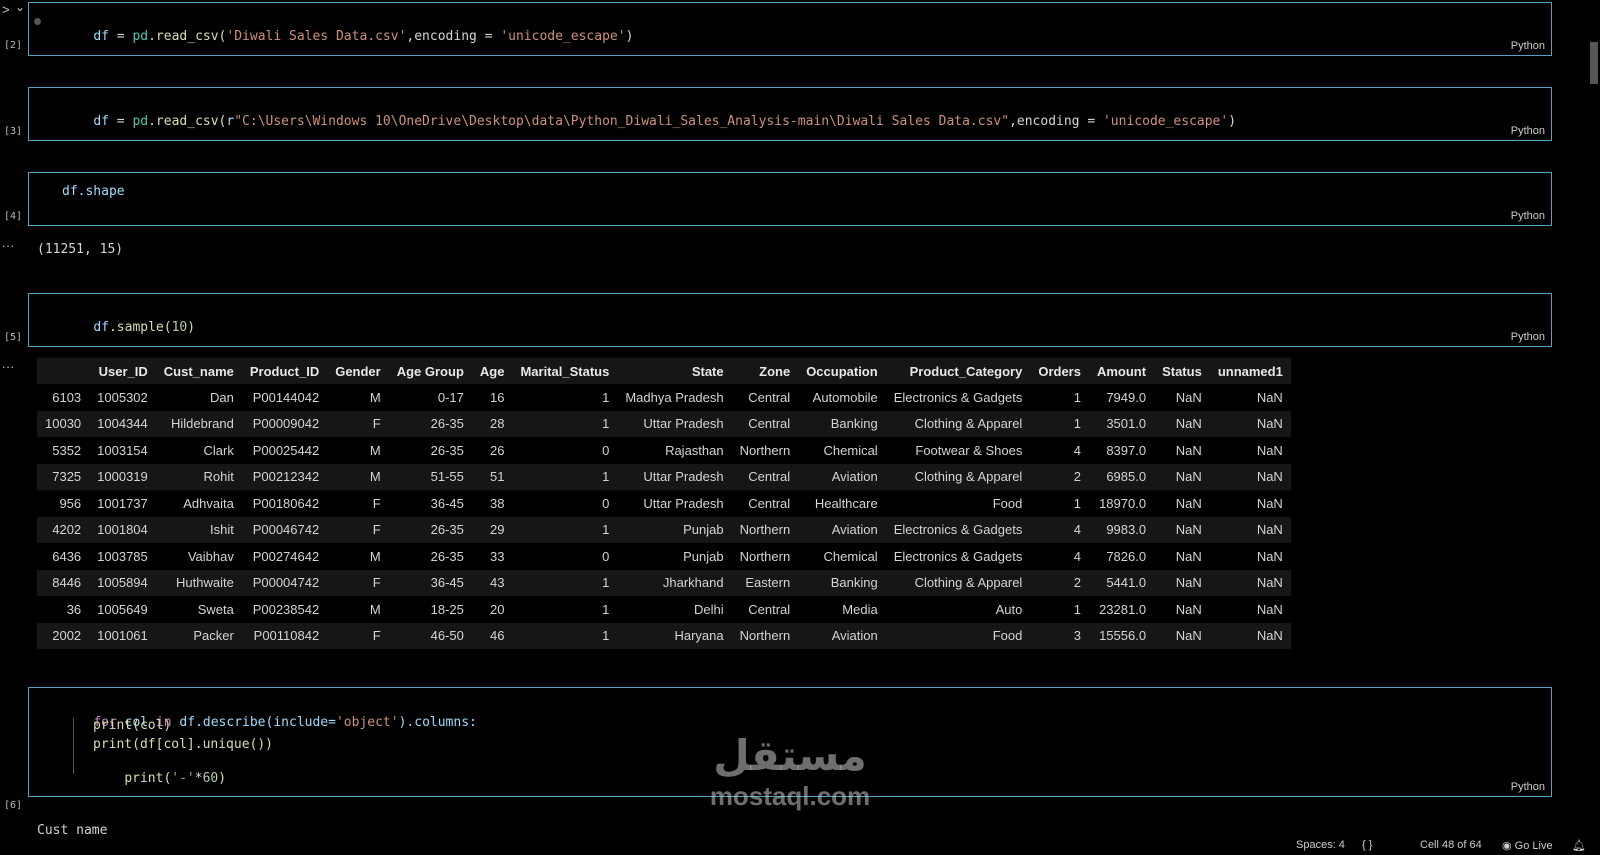  I want to click on table-cell: 3501.0, so click(1126, 424).